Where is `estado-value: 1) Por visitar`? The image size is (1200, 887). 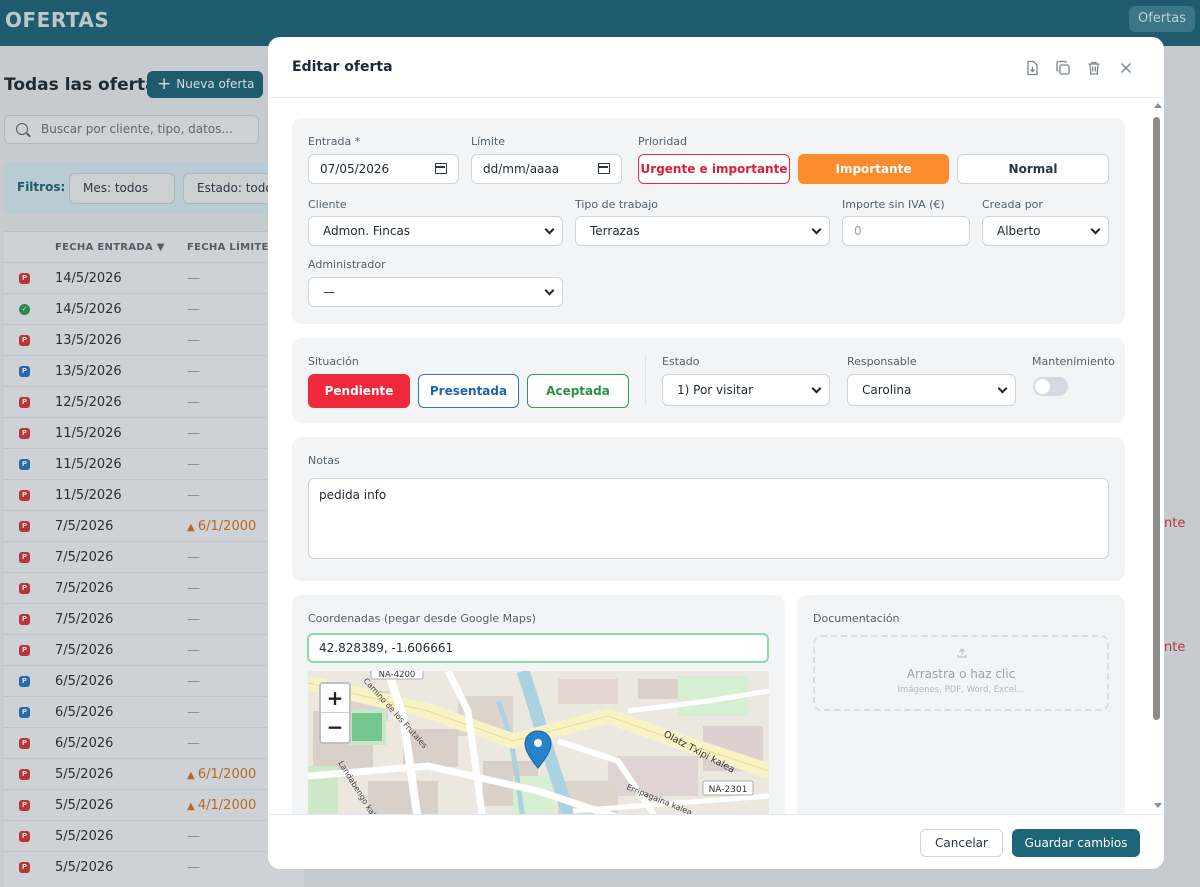
estado-value: 1) Por visitar is located at coordinates (715, 390).